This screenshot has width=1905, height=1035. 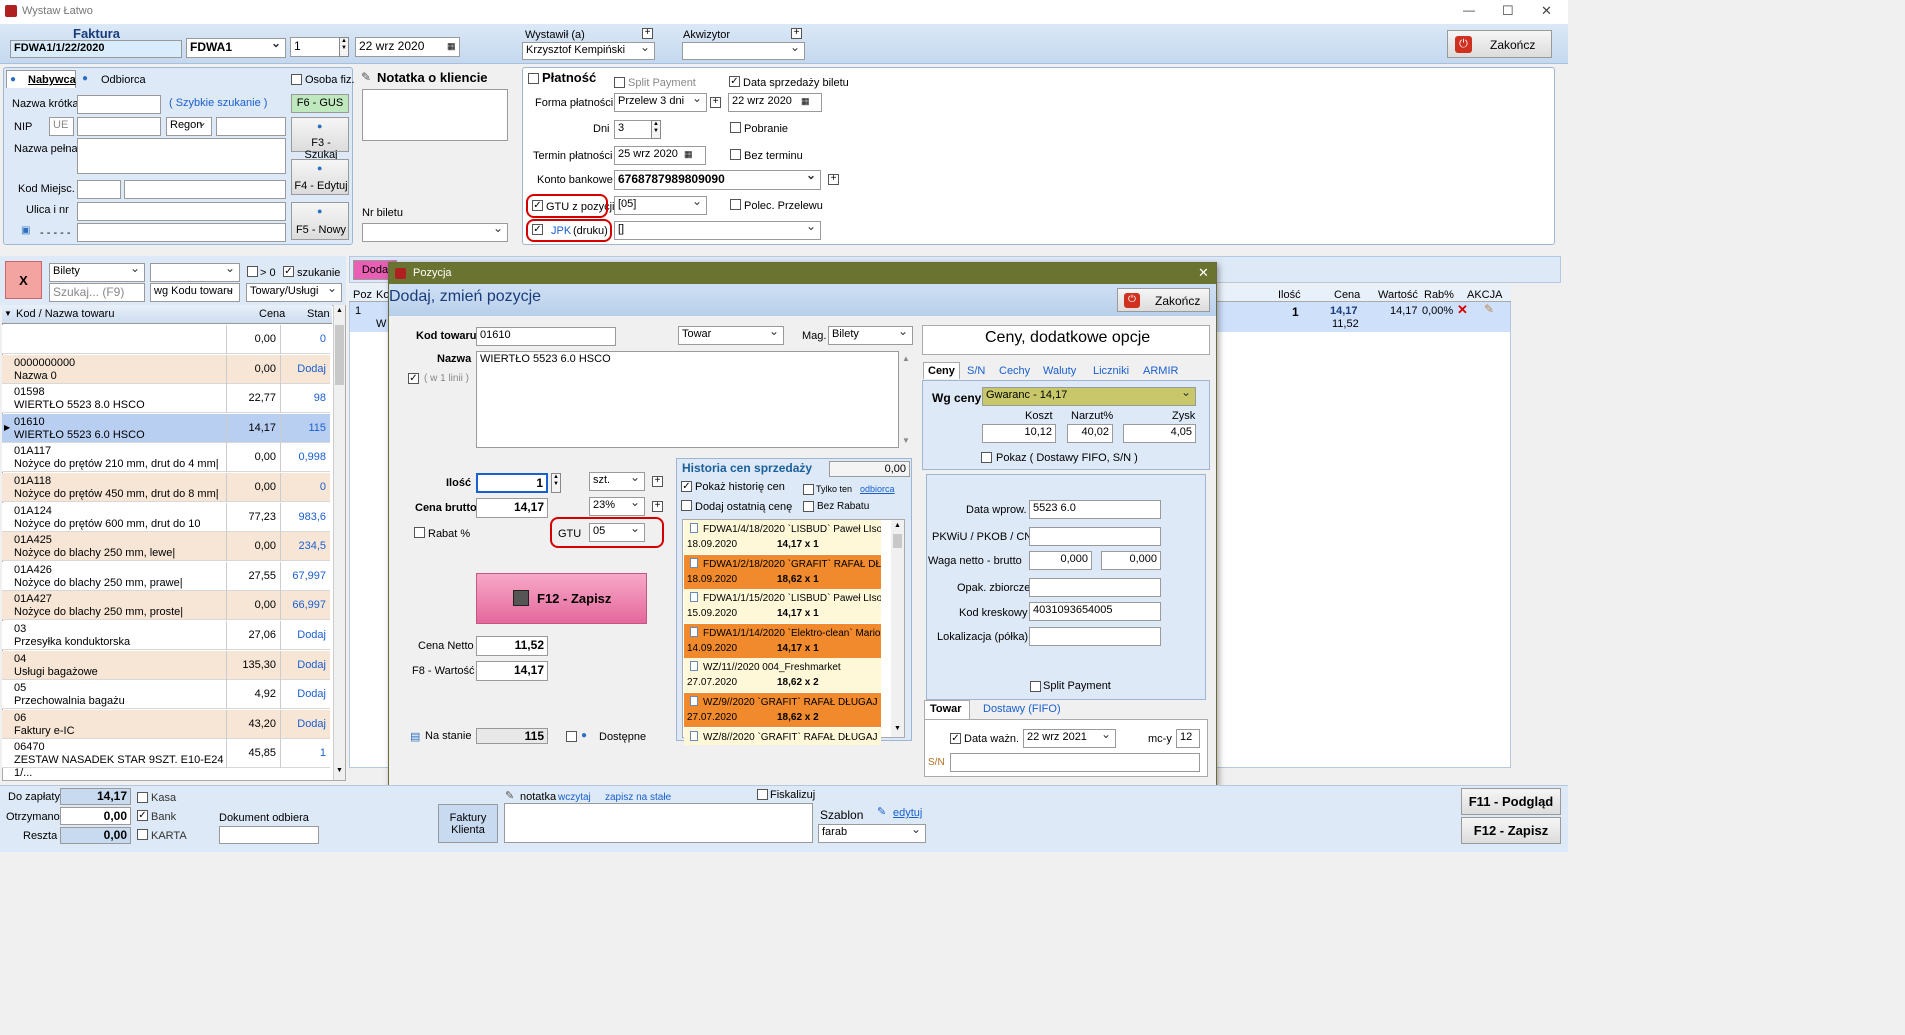 What do you see at coordinates (870, 335) in the screenshot?
I see `mag-select: Bilety` at bounding box center [870, 335].